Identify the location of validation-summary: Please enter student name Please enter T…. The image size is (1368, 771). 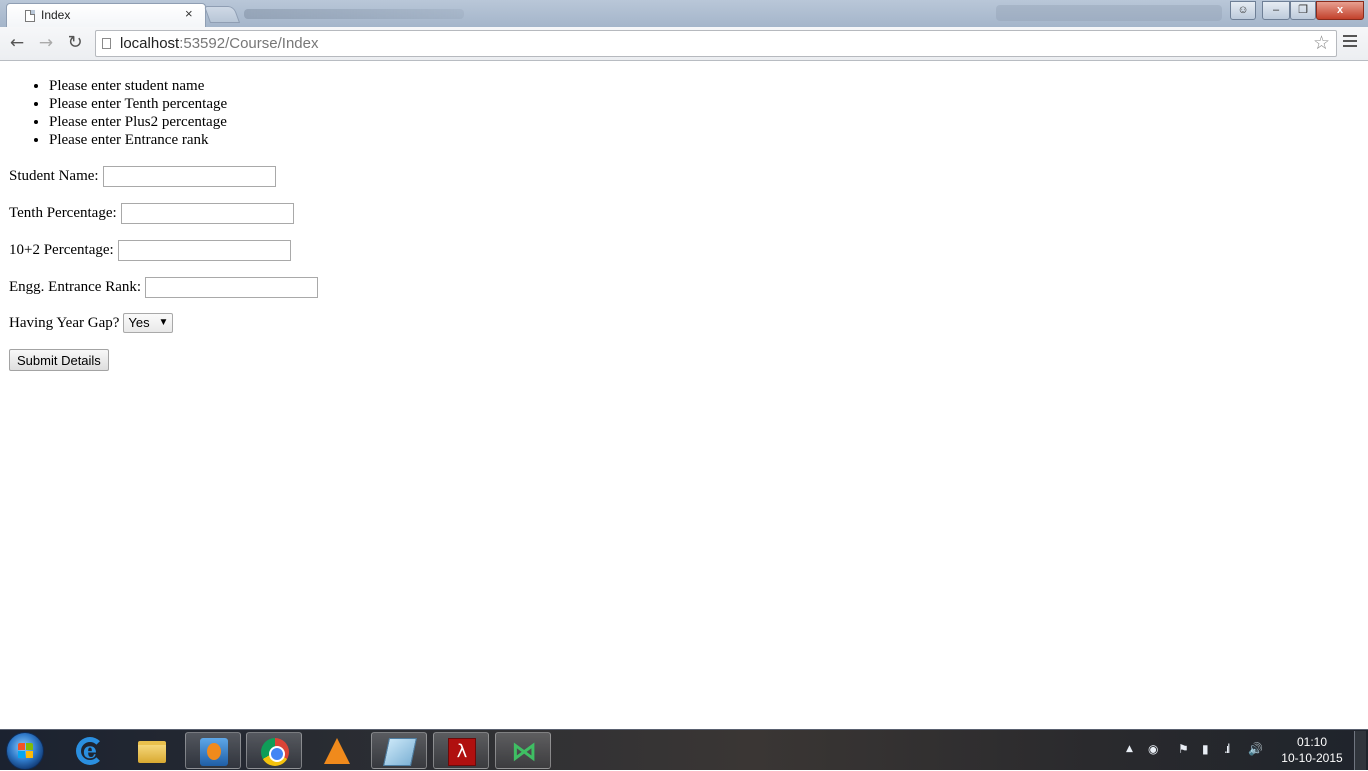
(138, 113).